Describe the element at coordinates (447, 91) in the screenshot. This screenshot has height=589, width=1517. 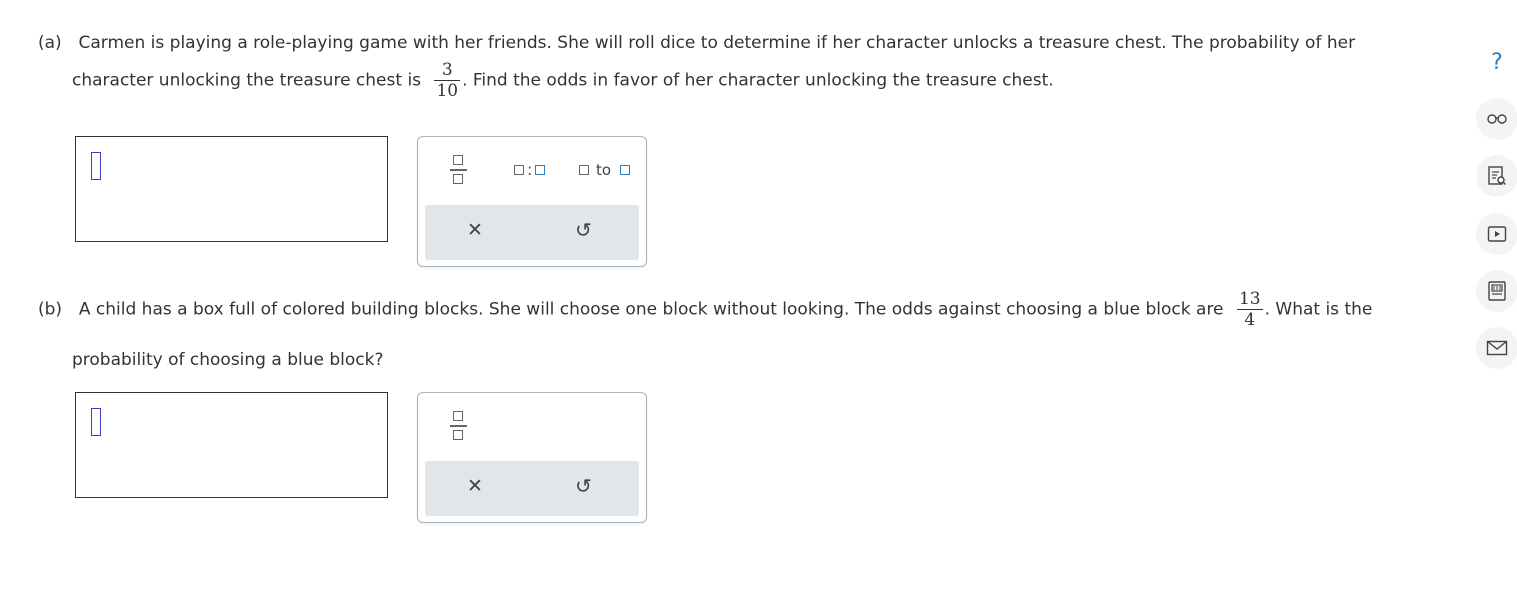
I see `part-a-fraction-denominator: 10` at that location.